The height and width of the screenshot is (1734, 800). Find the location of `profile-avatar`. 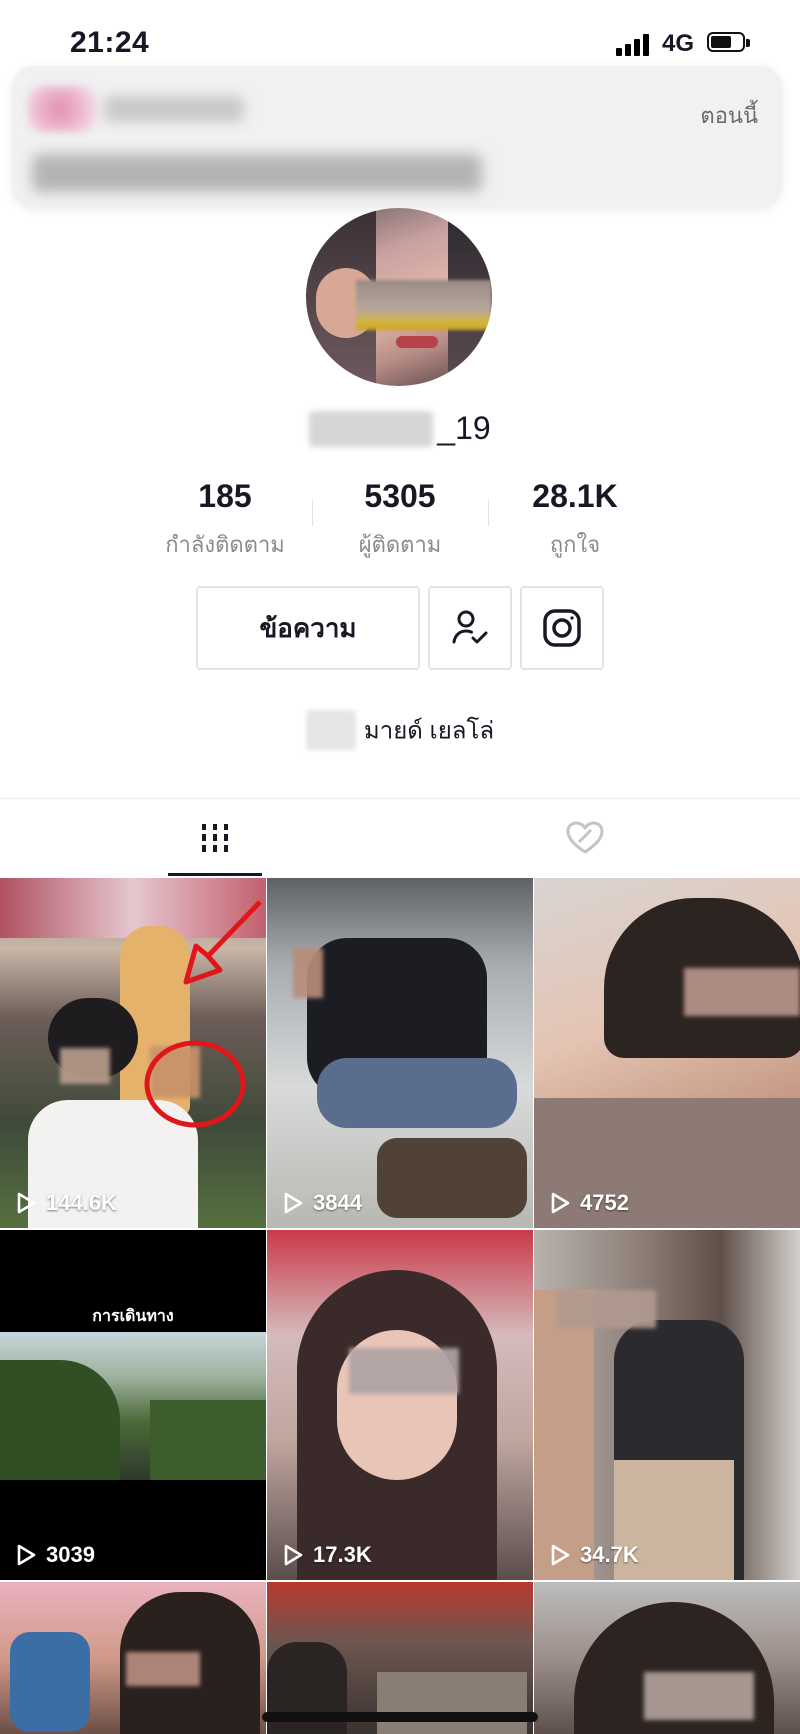

profile-avatar is located at coordinates (399, 297).